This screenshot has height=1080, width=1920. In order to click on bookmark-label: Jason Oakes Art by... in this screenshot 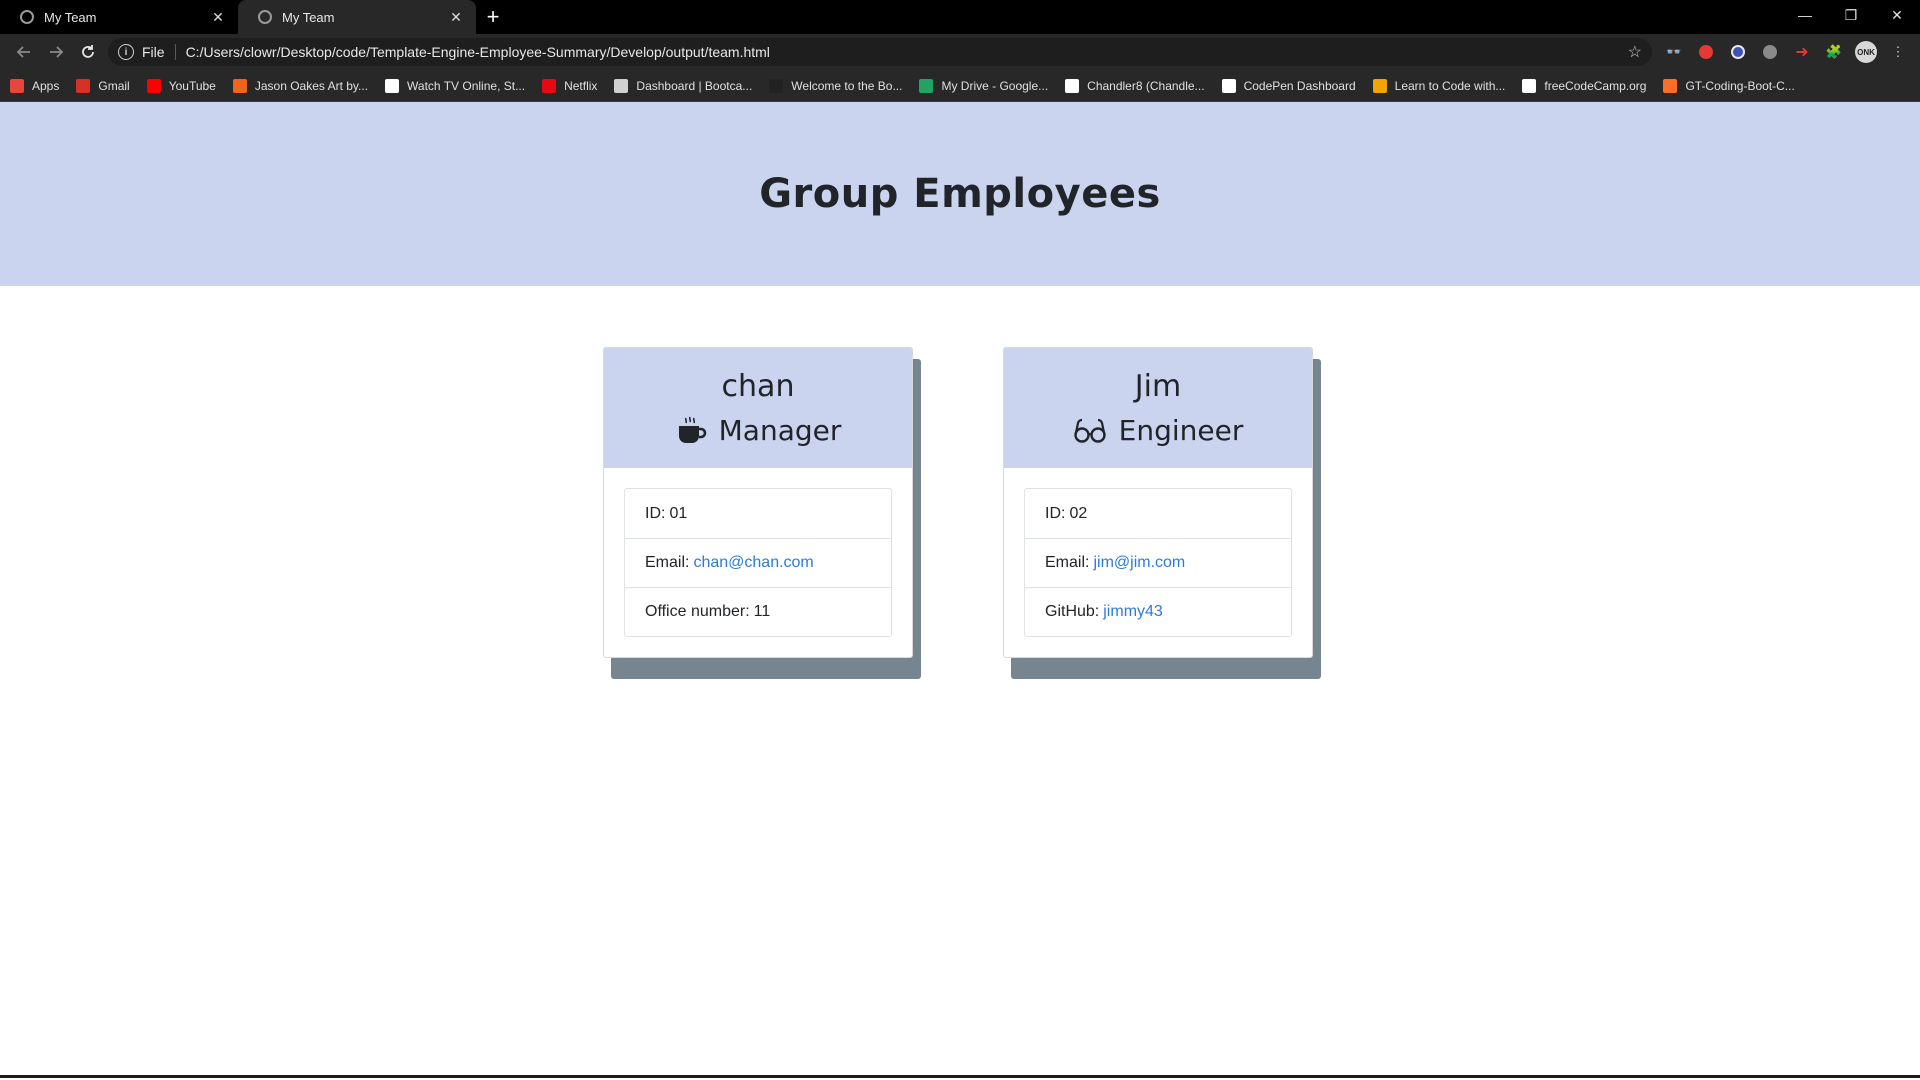, I will do `click(311, 85)`.